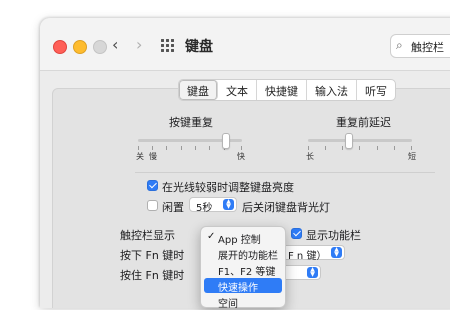 Image resolution: width=450 pixels, height=310 pixels. I want to click on window-title: 键盘, so click(199, 47).